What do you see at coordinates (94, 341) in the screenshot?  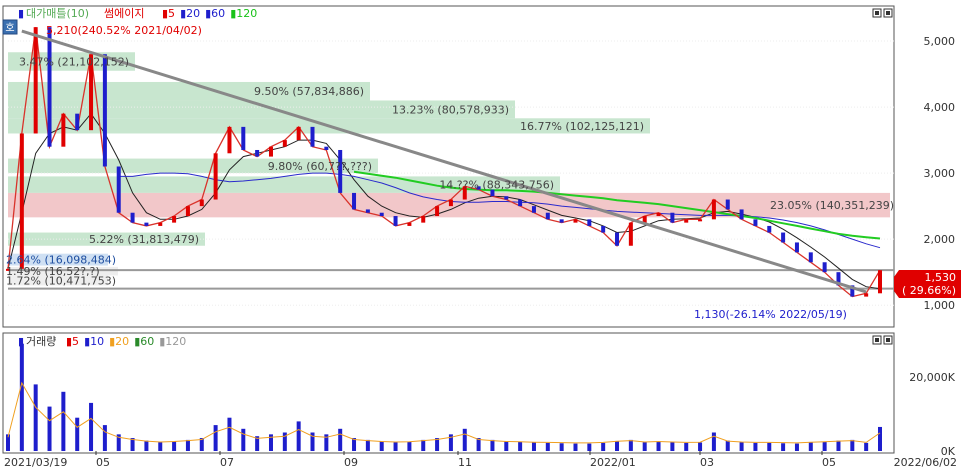 I see `volume-ma-legend-10: ▮10` at bounding box center [94, 341].